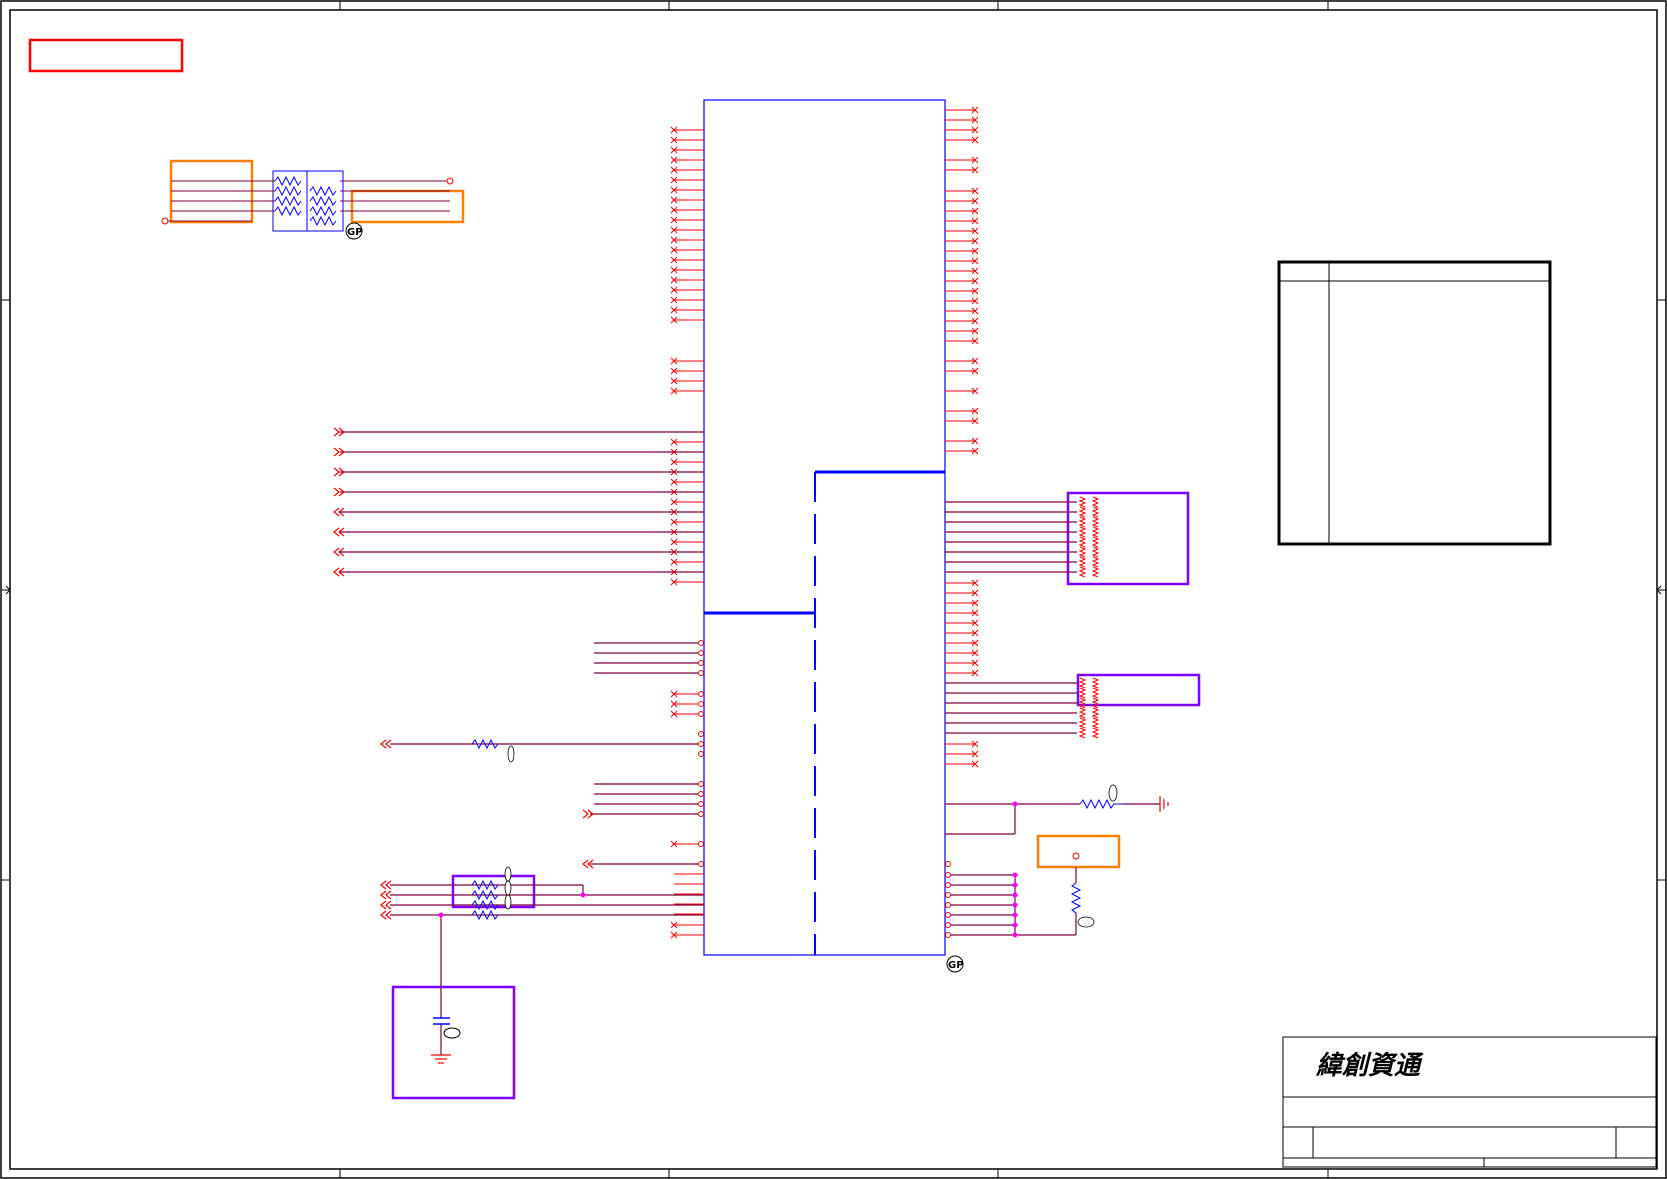  Describe the element at coordinates (1052, 869) in the screenshot. I see `right-lower-nets` at that location.